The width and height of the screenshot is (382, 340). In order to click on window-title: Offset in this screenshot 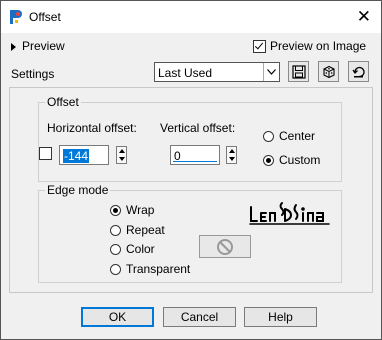, I will do `click(45, 17)`.